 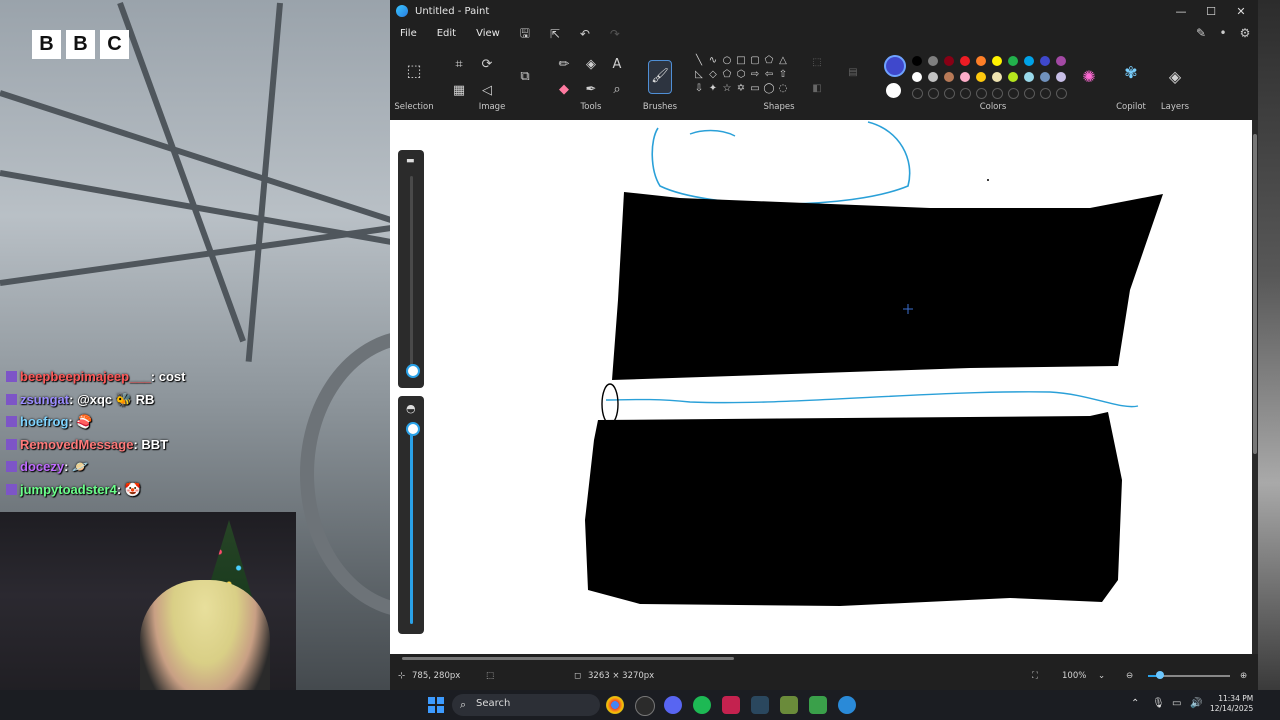 I want to click on rotate-icon: ⟳, so click(x=487, y=65).